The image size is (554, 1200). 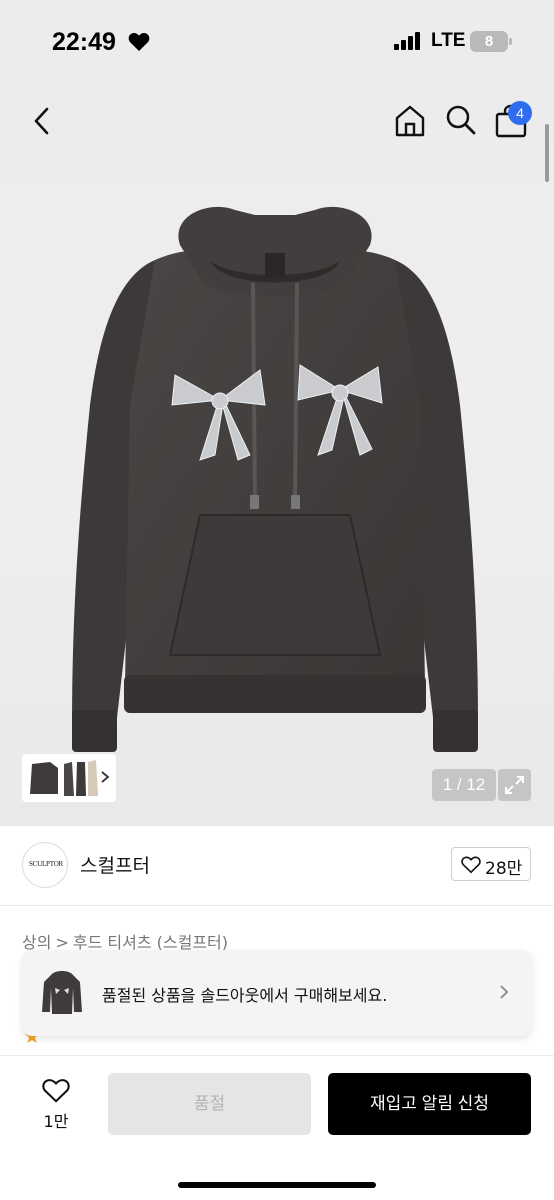 I want to click on expand-icon, so click(x=514, y=785).